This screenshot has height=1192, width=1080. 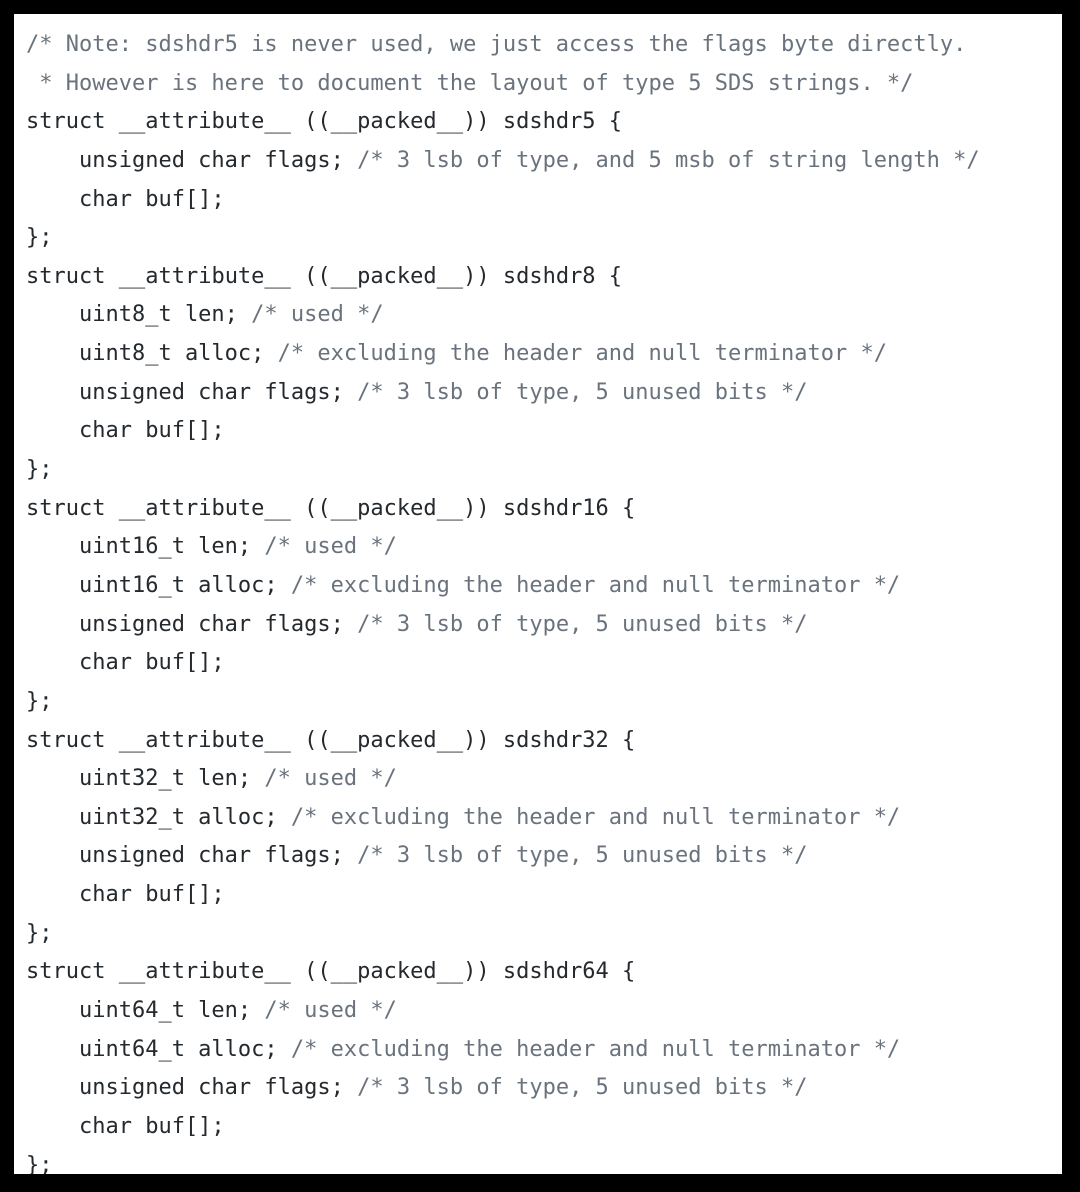 What do you see at coordinates (538, 1011) in the screenshot?
I see `code-line: uint64_t len; /* used */` at bounding box center [538, 1011].